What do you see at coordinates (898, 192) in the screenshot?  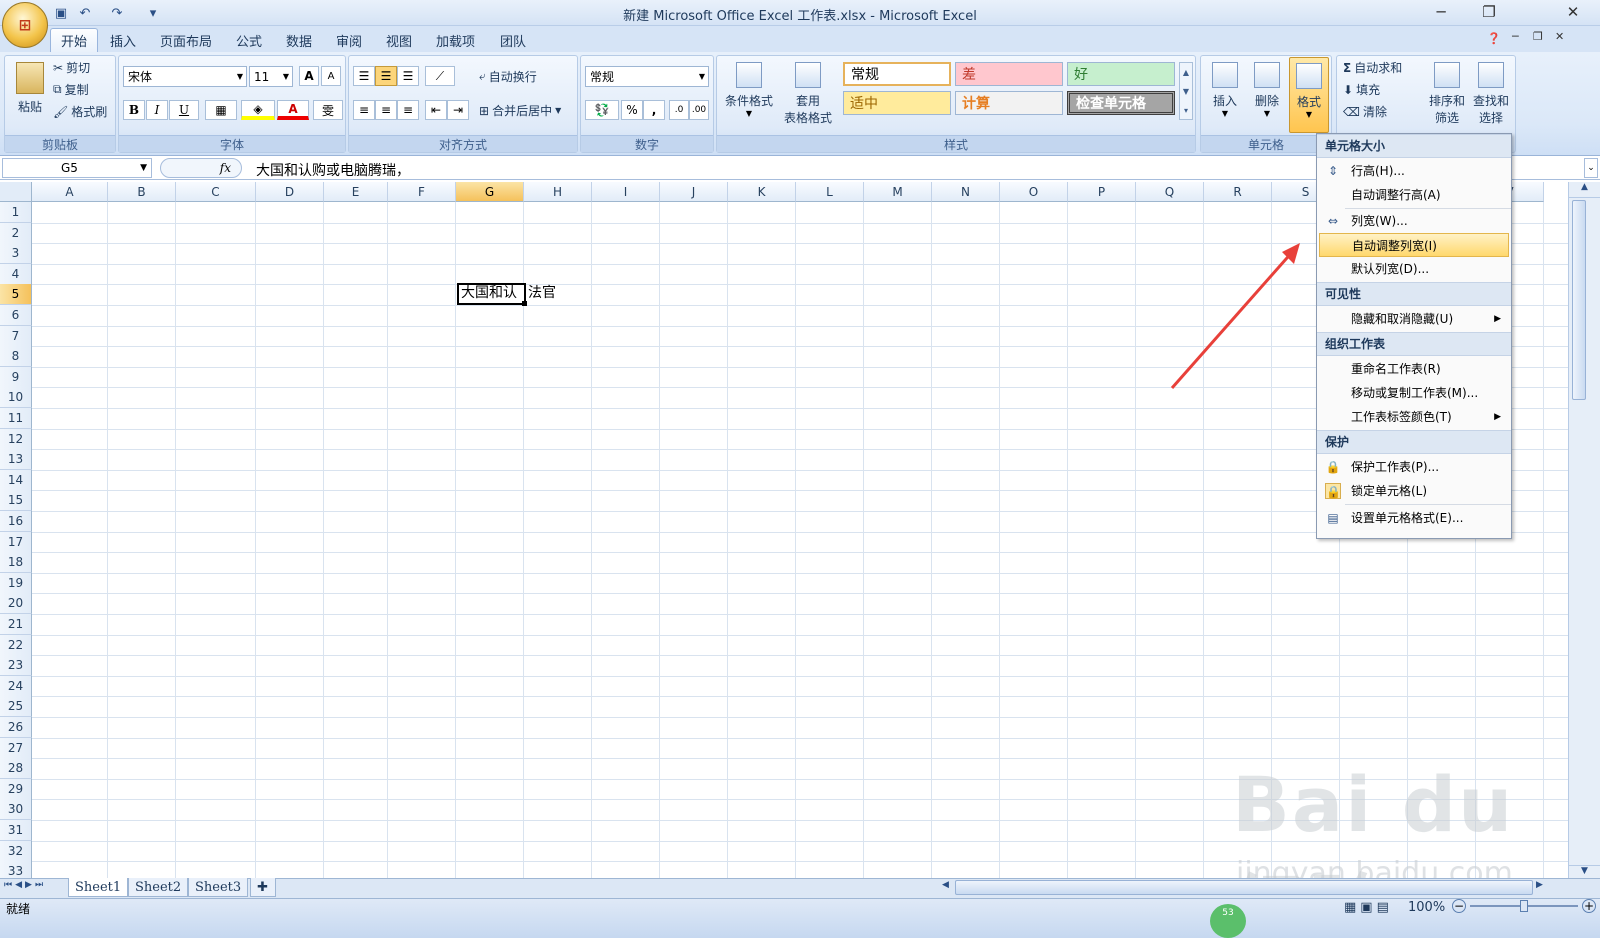 I see `column-header-m: M` at bounding box center [898, 192].